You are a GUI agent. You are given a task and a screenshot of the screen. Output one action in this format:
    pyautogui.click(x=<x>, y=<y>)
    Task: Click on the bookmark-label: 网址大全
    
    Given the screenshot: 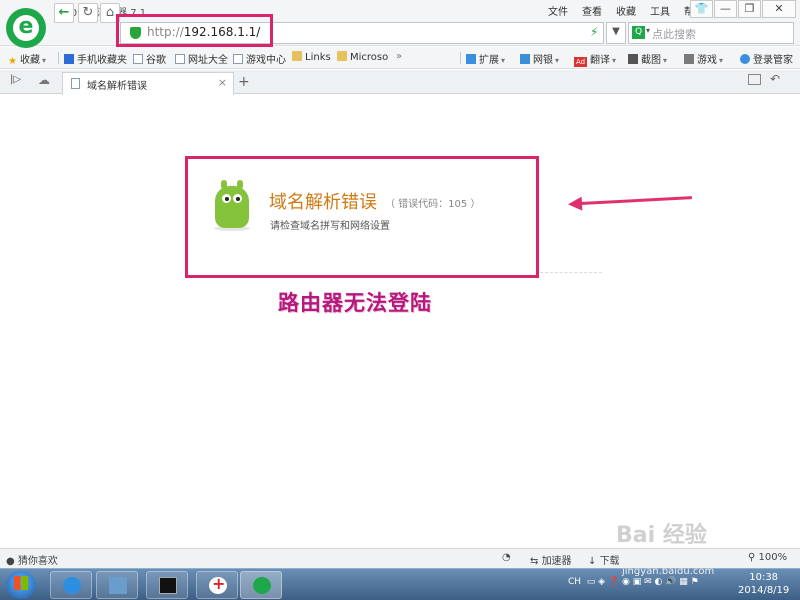 What is the action you would take?
    pyautogui.click(x=208, y=60)
    